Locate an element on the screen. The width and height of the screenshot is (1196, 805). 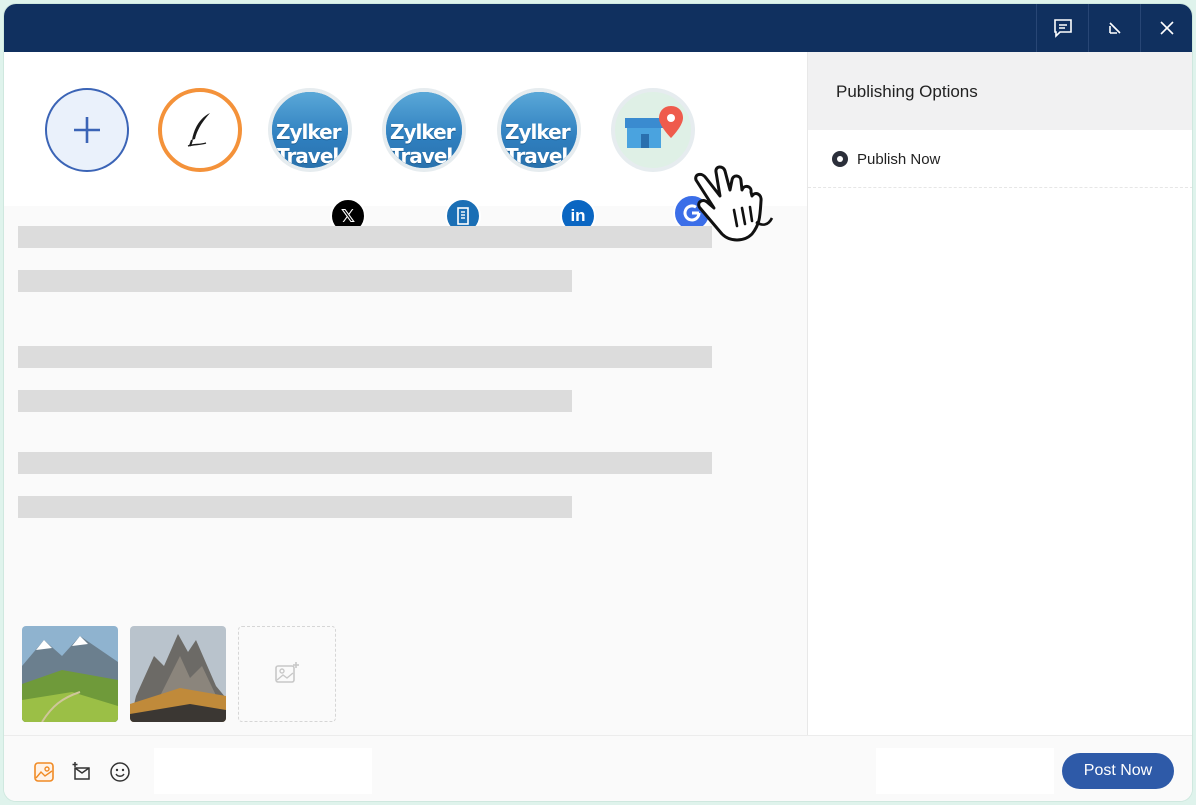
compose-channel is located at coordinates (200, 130).